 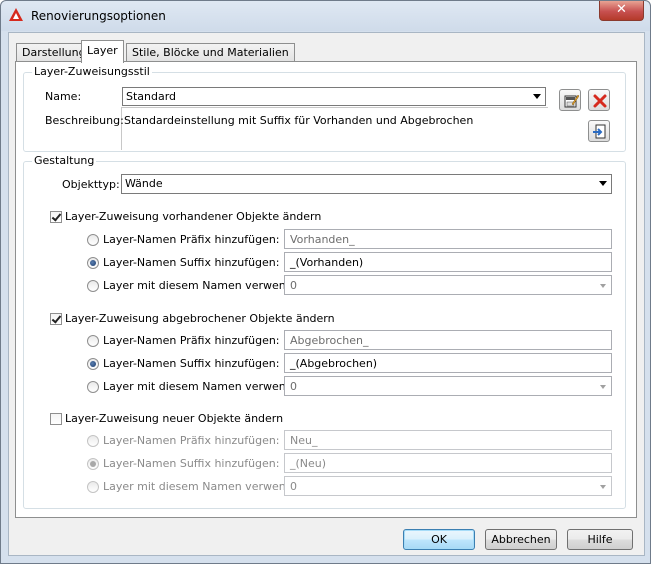 What do you see at coordinates (174, 418) in the screenshot?
I see `new-objects-label: Layer-Zuweisung neuer Objekte ändern` at bounding box center [174, 418].